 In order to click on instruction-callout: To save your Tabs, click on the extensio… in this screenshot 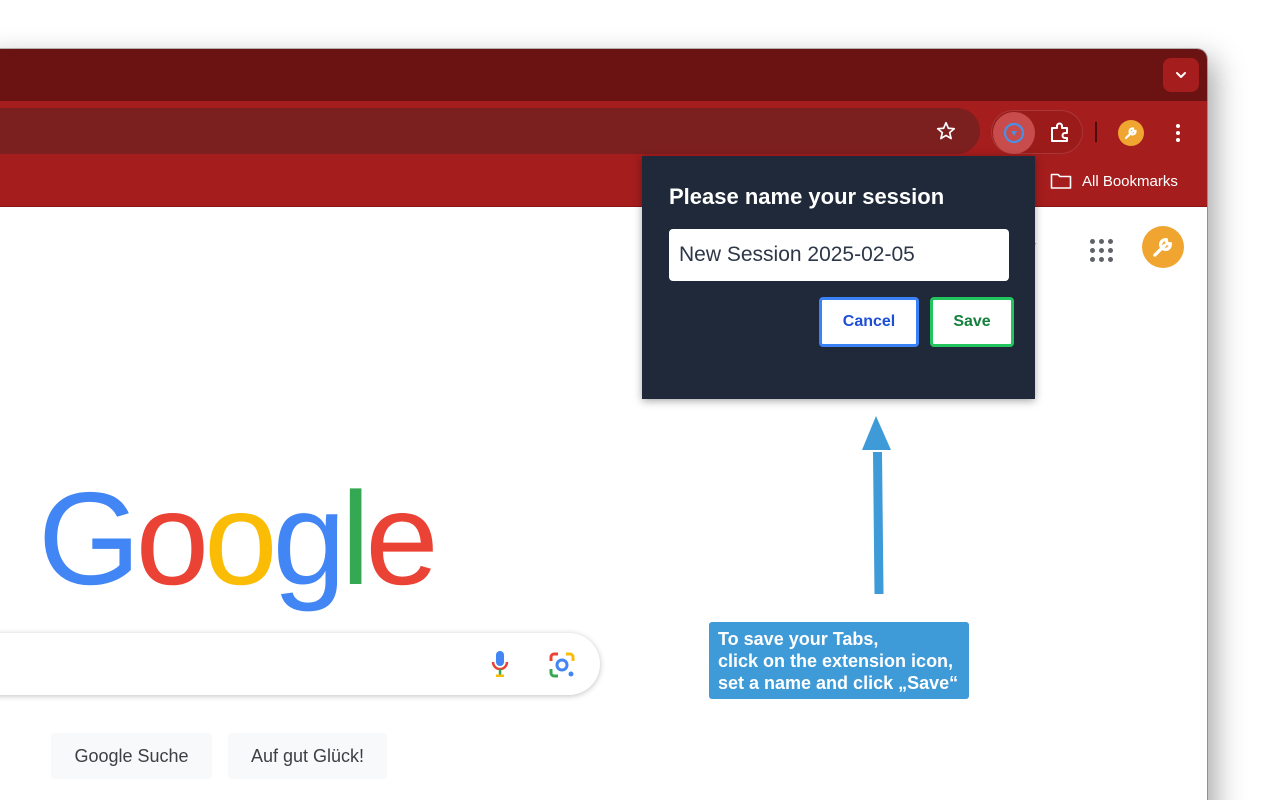, I will do `click(839, 660)`.